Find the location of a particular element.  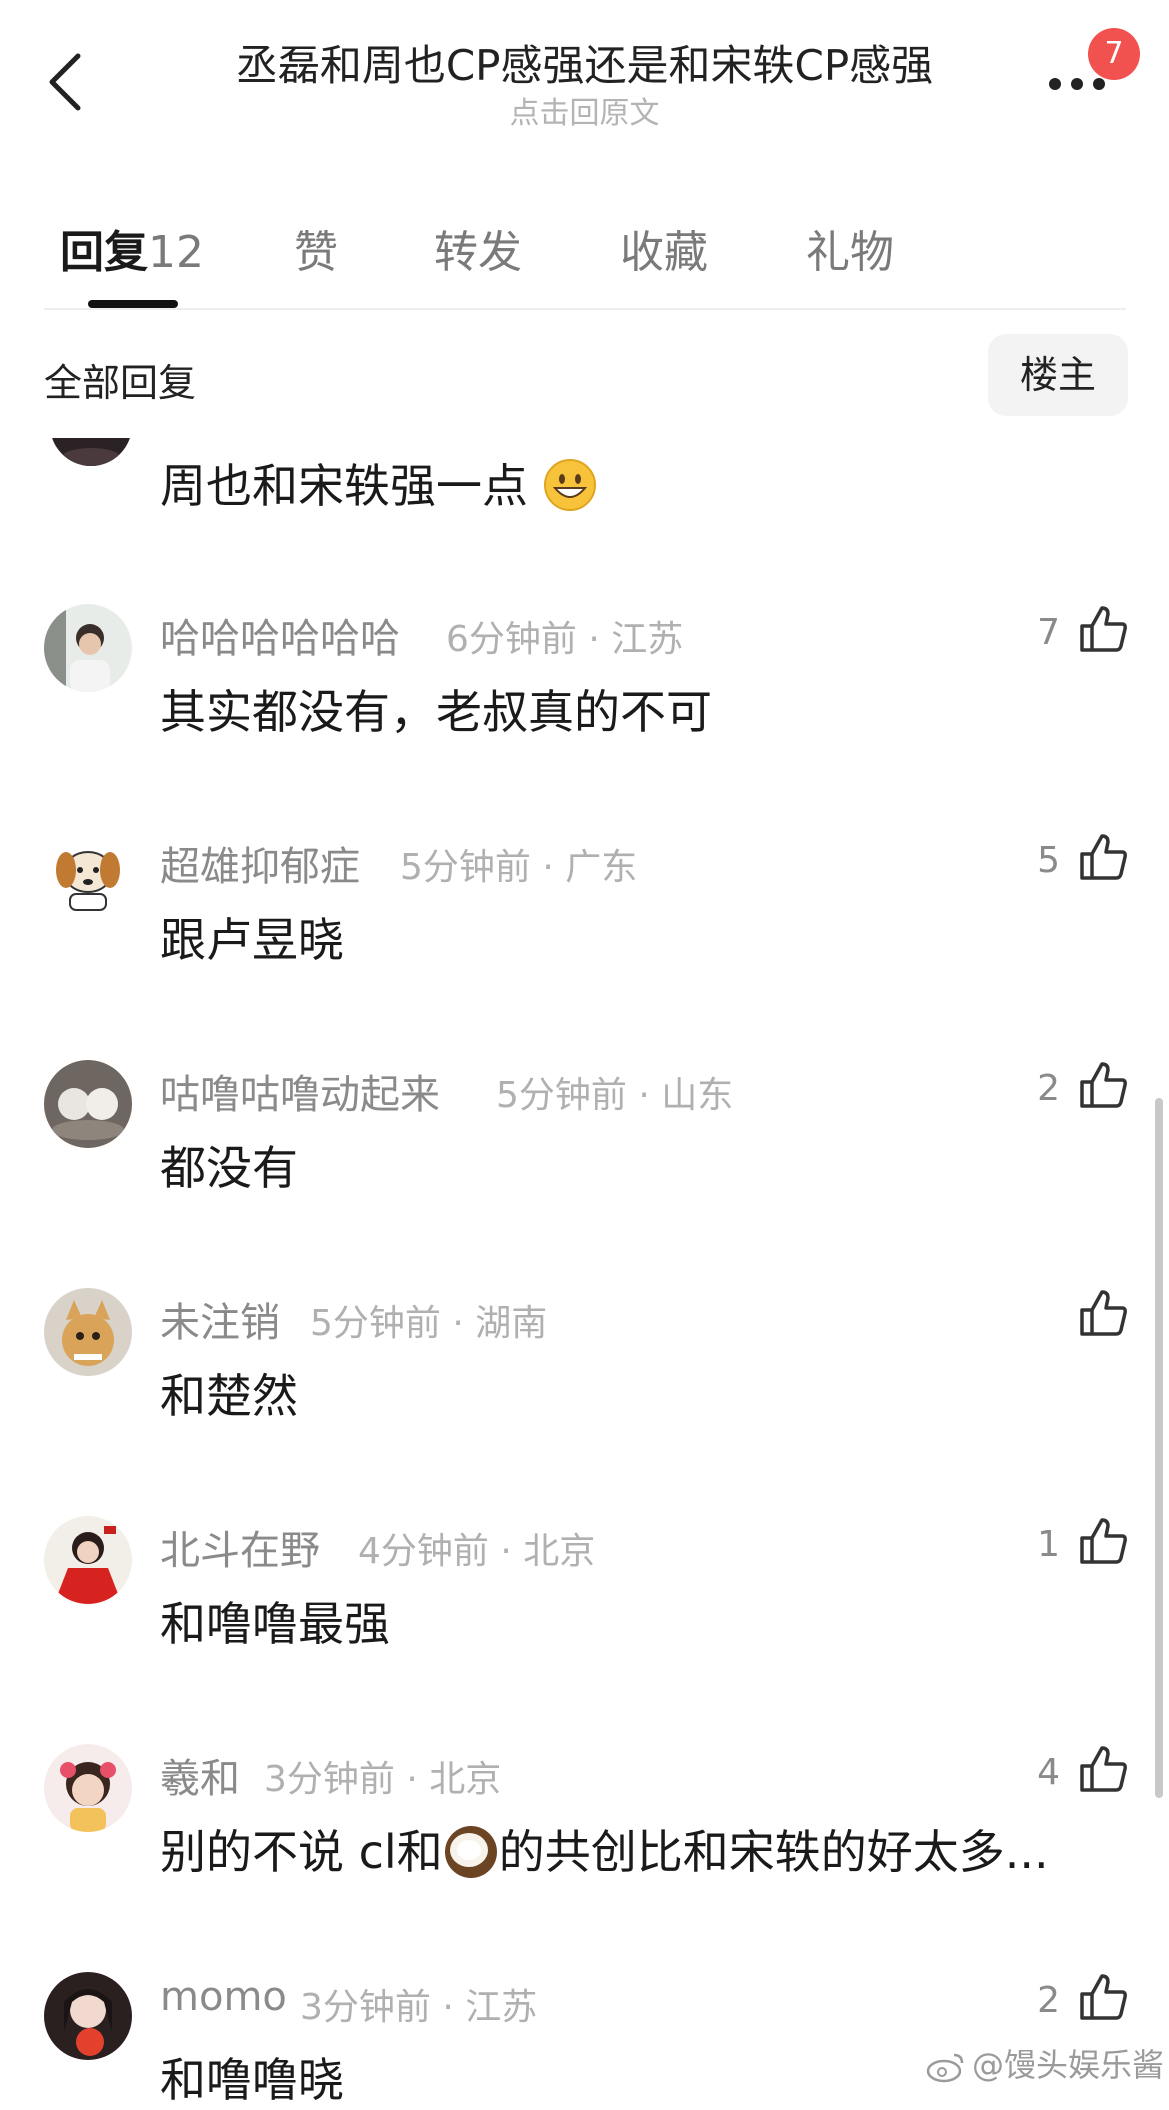

like-count: 4 is located at coordinates (1048, 1772).